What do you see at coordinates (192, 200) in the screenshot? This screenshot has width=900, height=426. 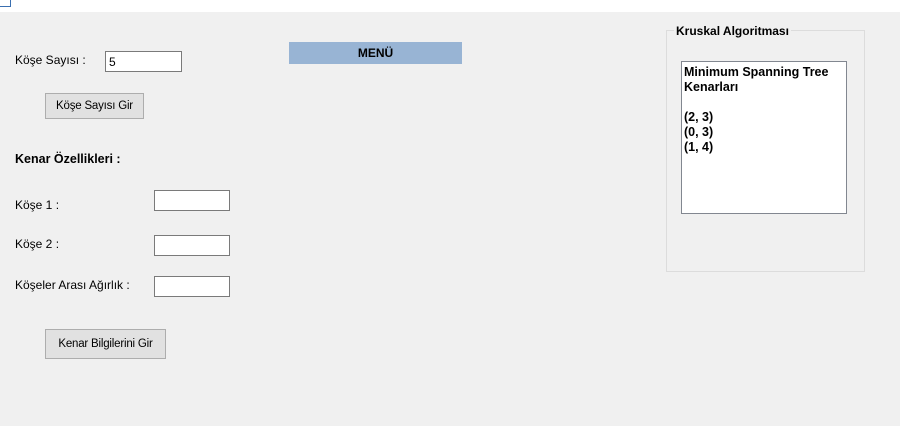 I see `vertex1-input` at bounding box center [192, 200].